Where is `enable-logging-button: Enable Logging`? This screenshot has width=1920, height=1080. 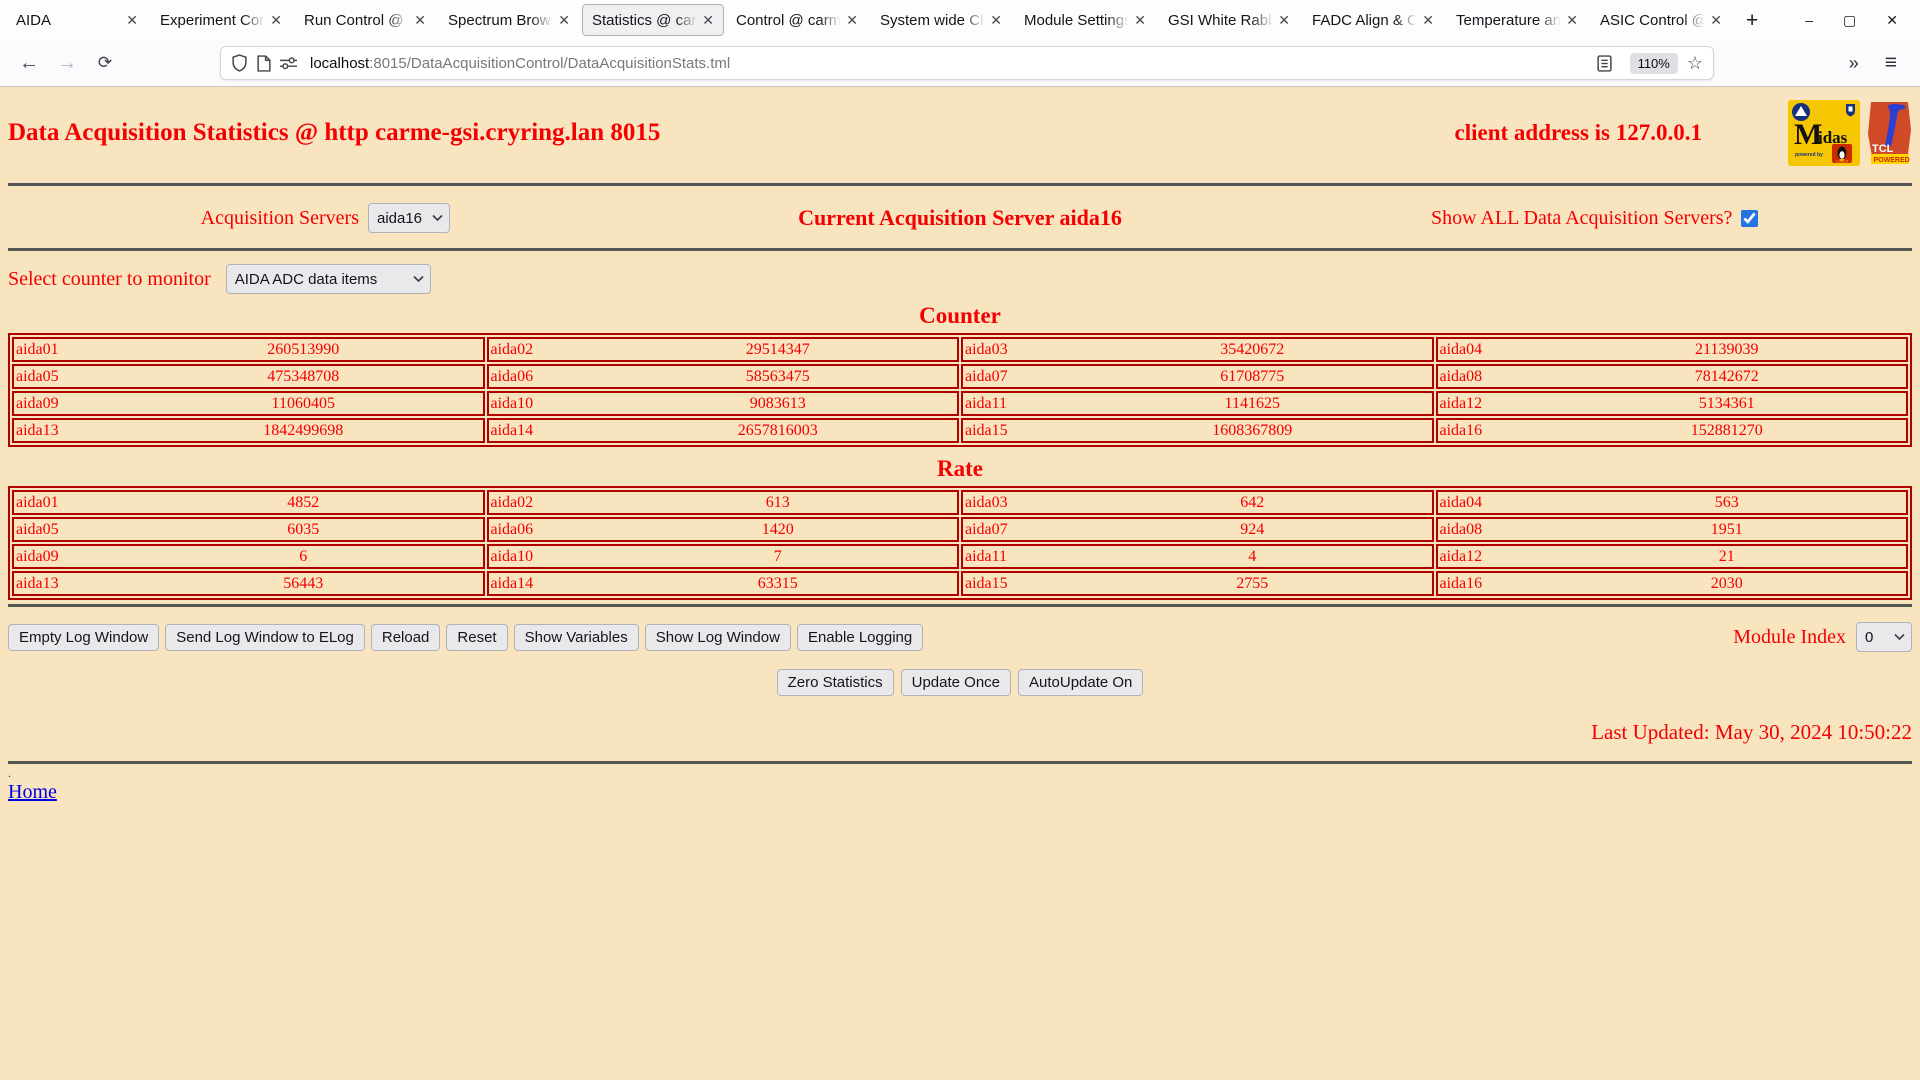 enable-logging-button: Enable Logging is located at coordinates (860, 637).